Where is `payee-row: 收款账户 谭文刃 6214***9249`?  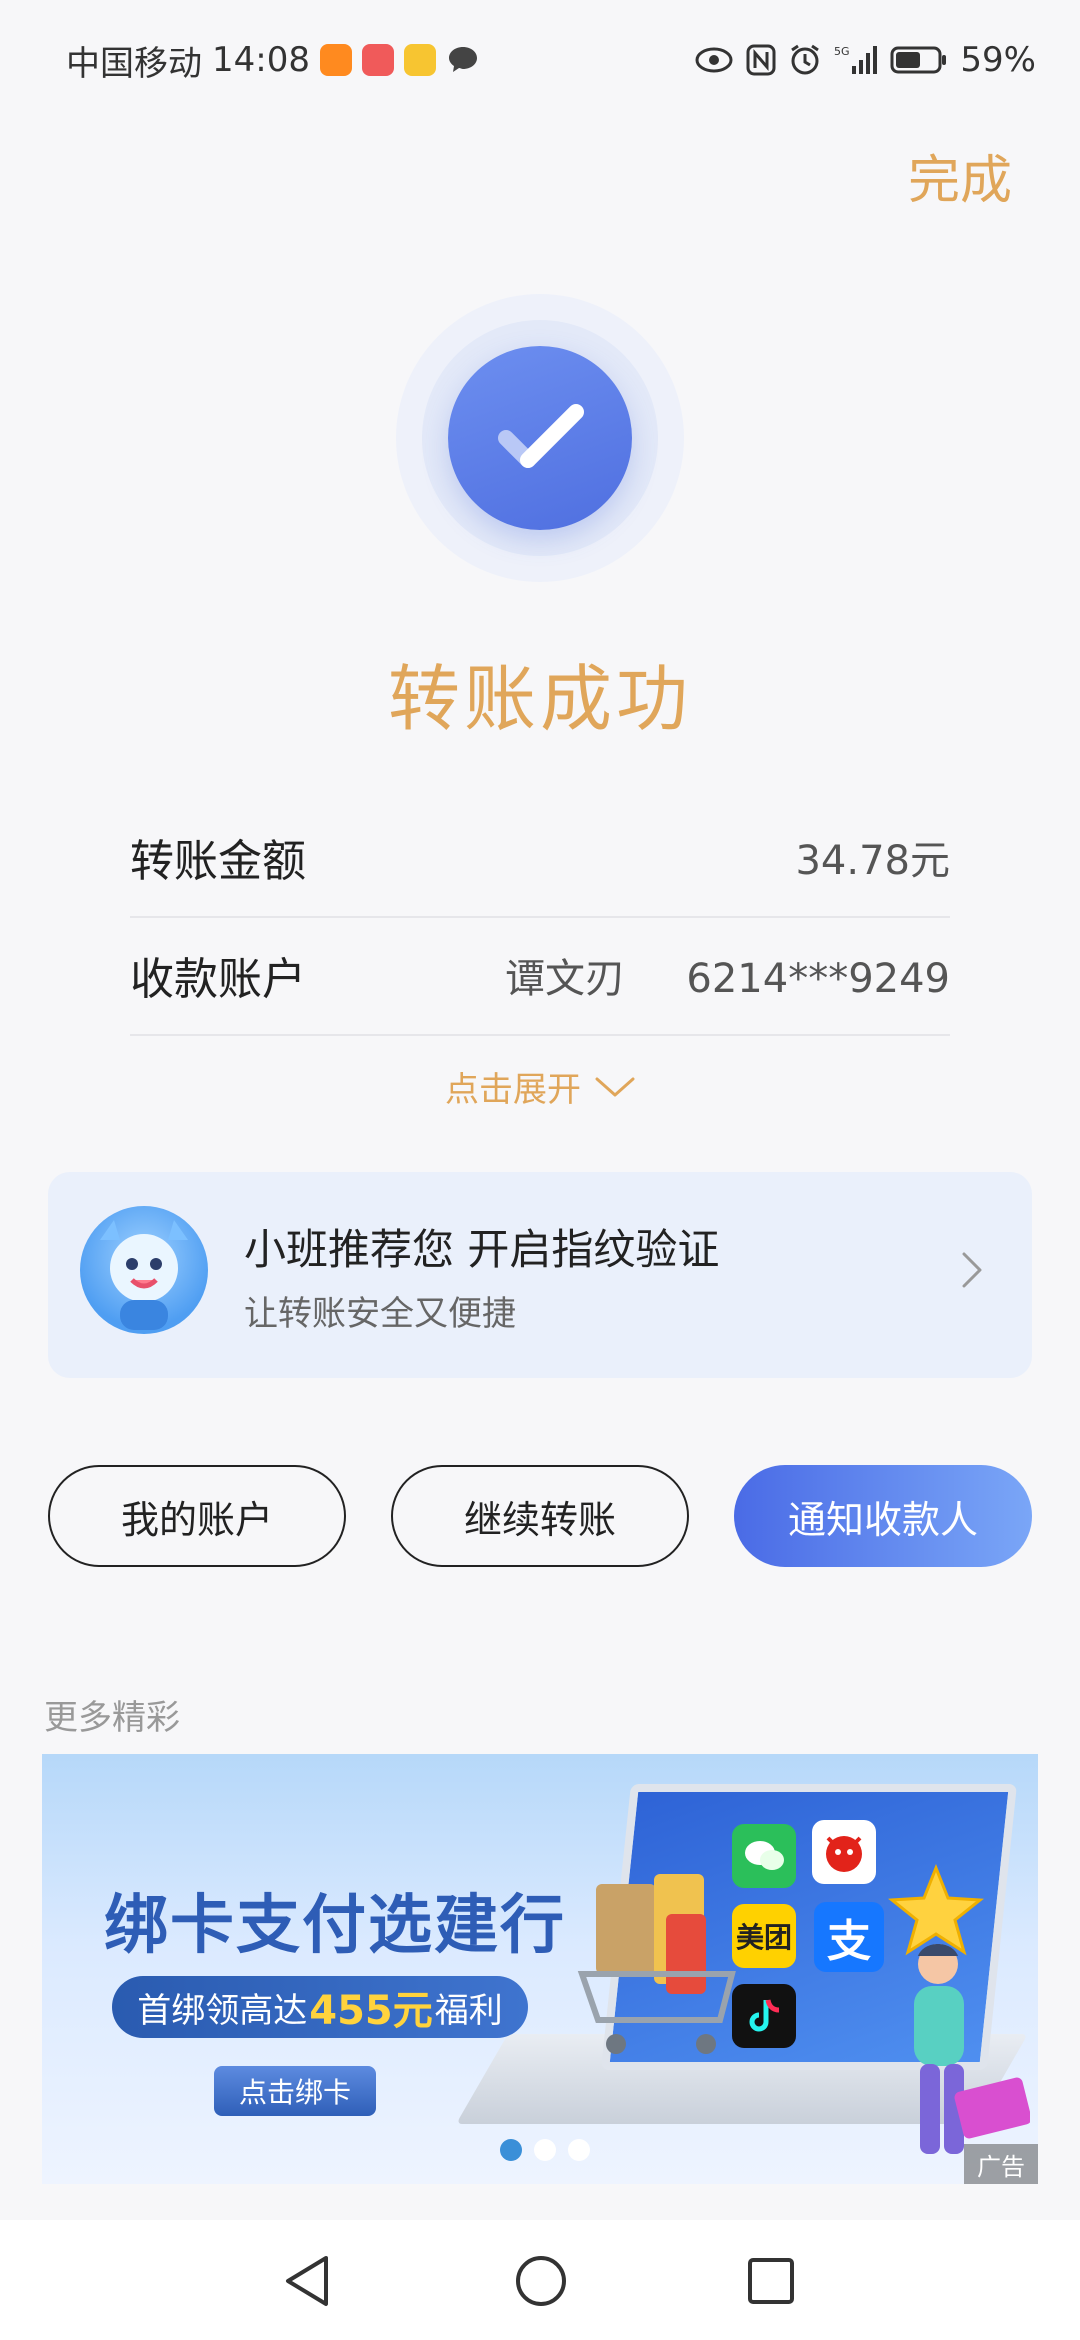
payee-row: 收款账户 谭文刃 6214***9249 is located at coordinates (540, 976).